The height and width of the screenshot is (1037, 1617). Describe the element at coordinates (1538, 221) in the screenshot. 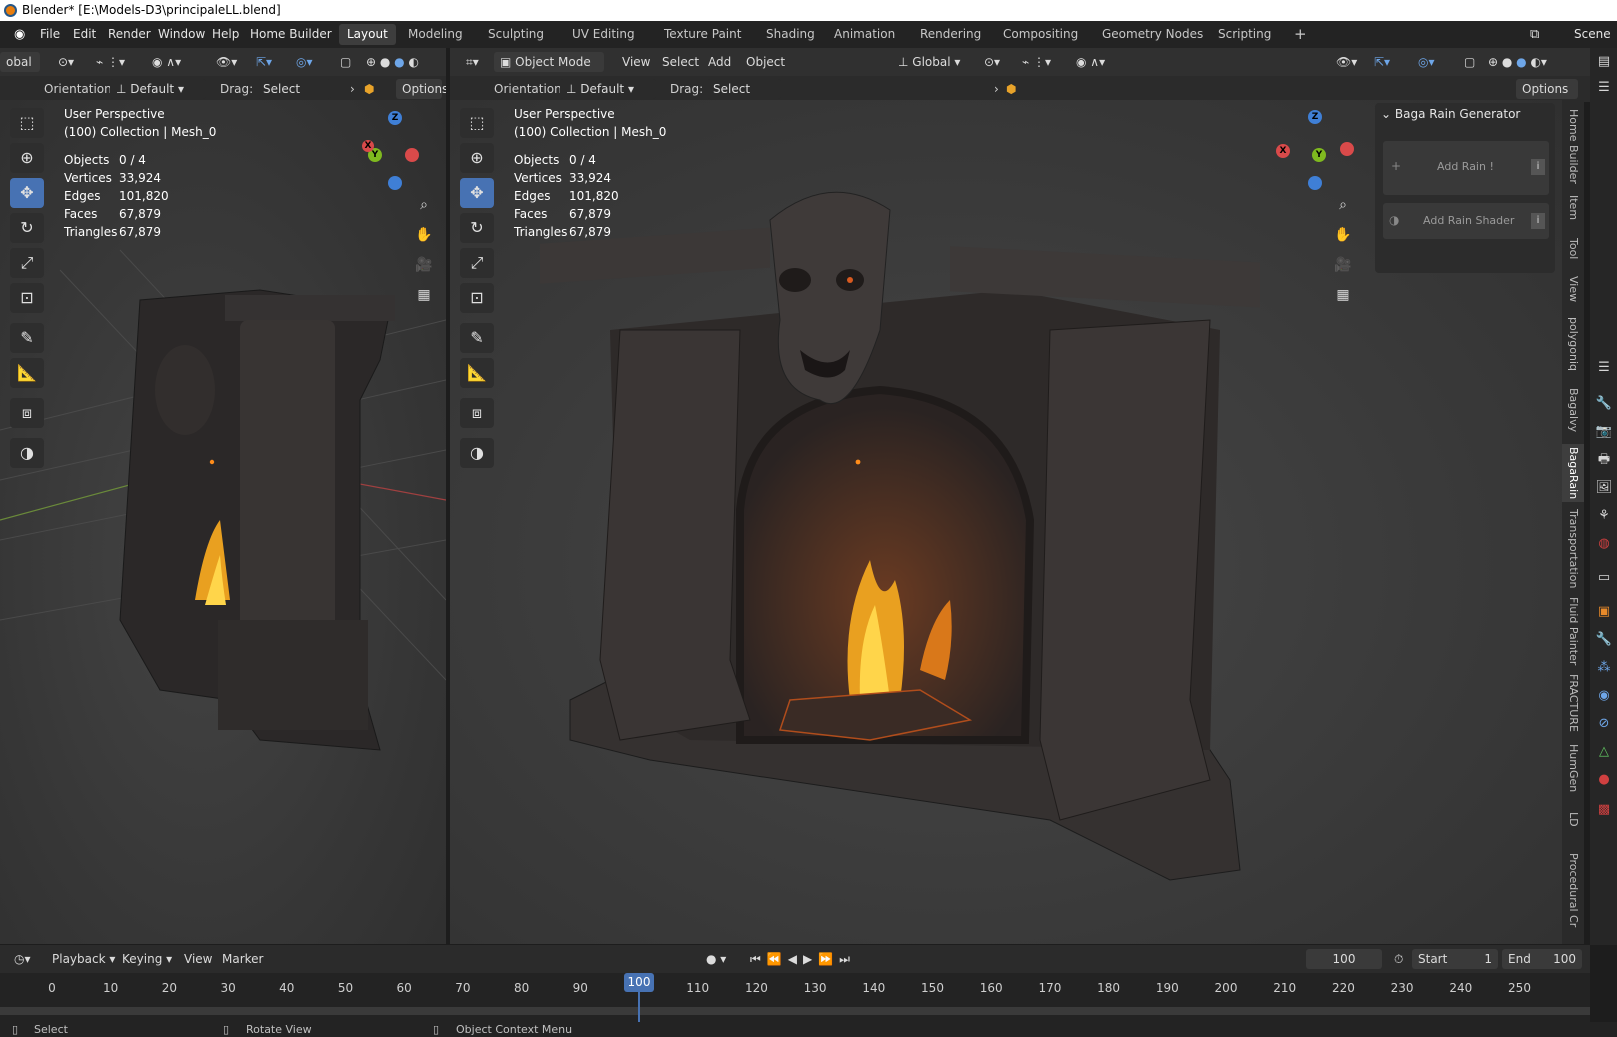

I see `shader-info-icon: i` at that location.